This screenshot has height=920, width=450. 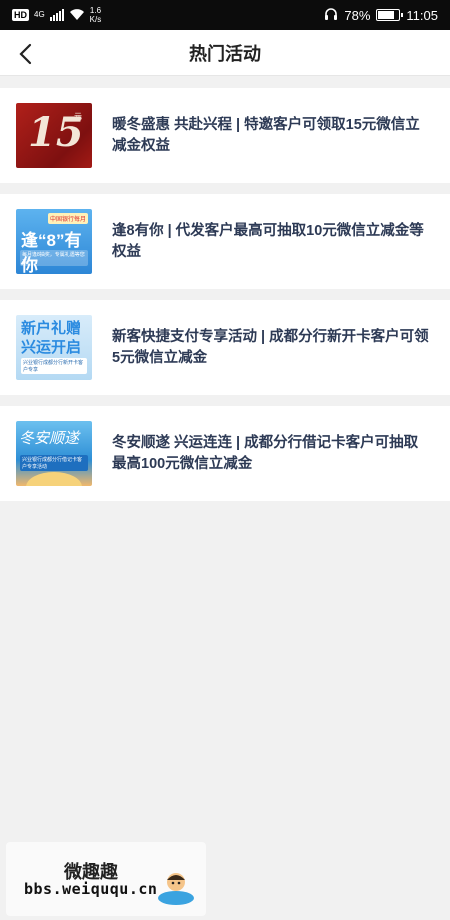 What do you see at coordinates (77, 15) in the screenshot?
I see `wifi-icon` at bounding box center [77, 15].